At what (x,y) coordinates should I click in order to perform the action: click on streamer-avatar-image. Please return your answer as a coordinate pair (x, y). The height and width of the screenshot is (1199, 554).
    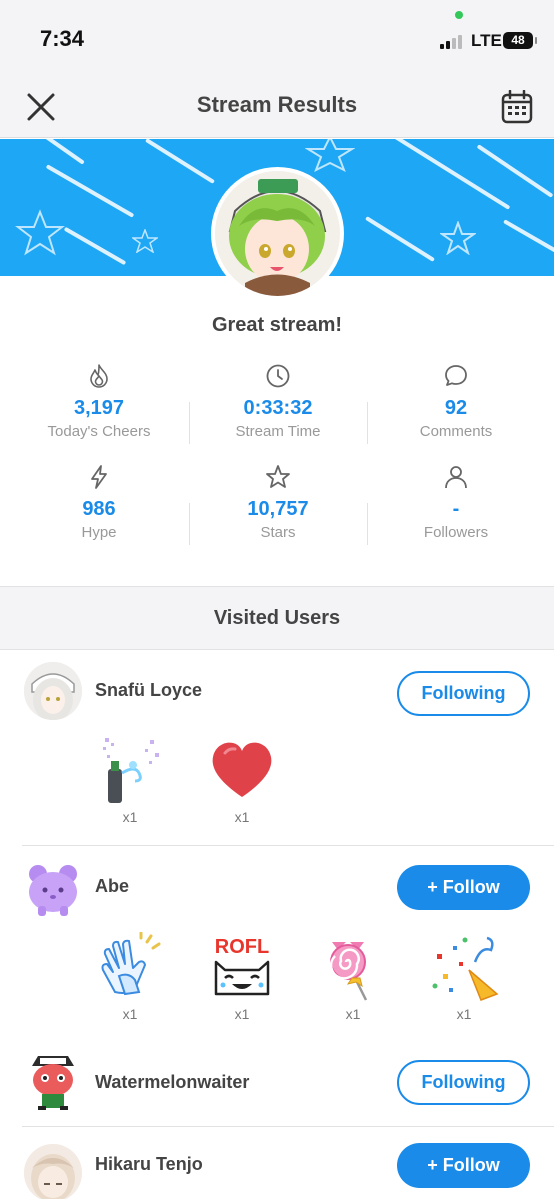
    Looking at the image, I should click on (277, 233).